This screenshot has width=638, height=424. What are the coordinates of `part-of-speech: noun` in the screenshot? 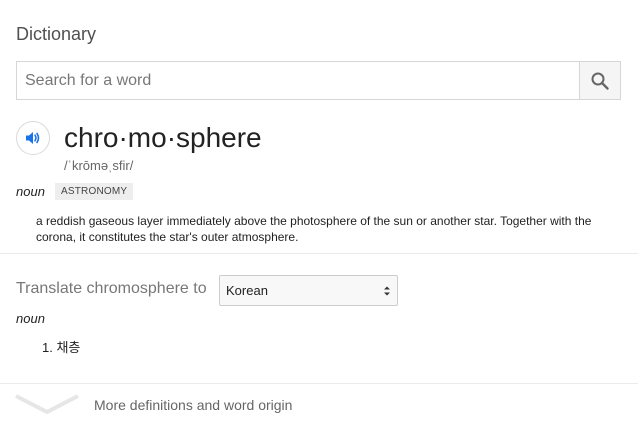 It's located at (30, 191).